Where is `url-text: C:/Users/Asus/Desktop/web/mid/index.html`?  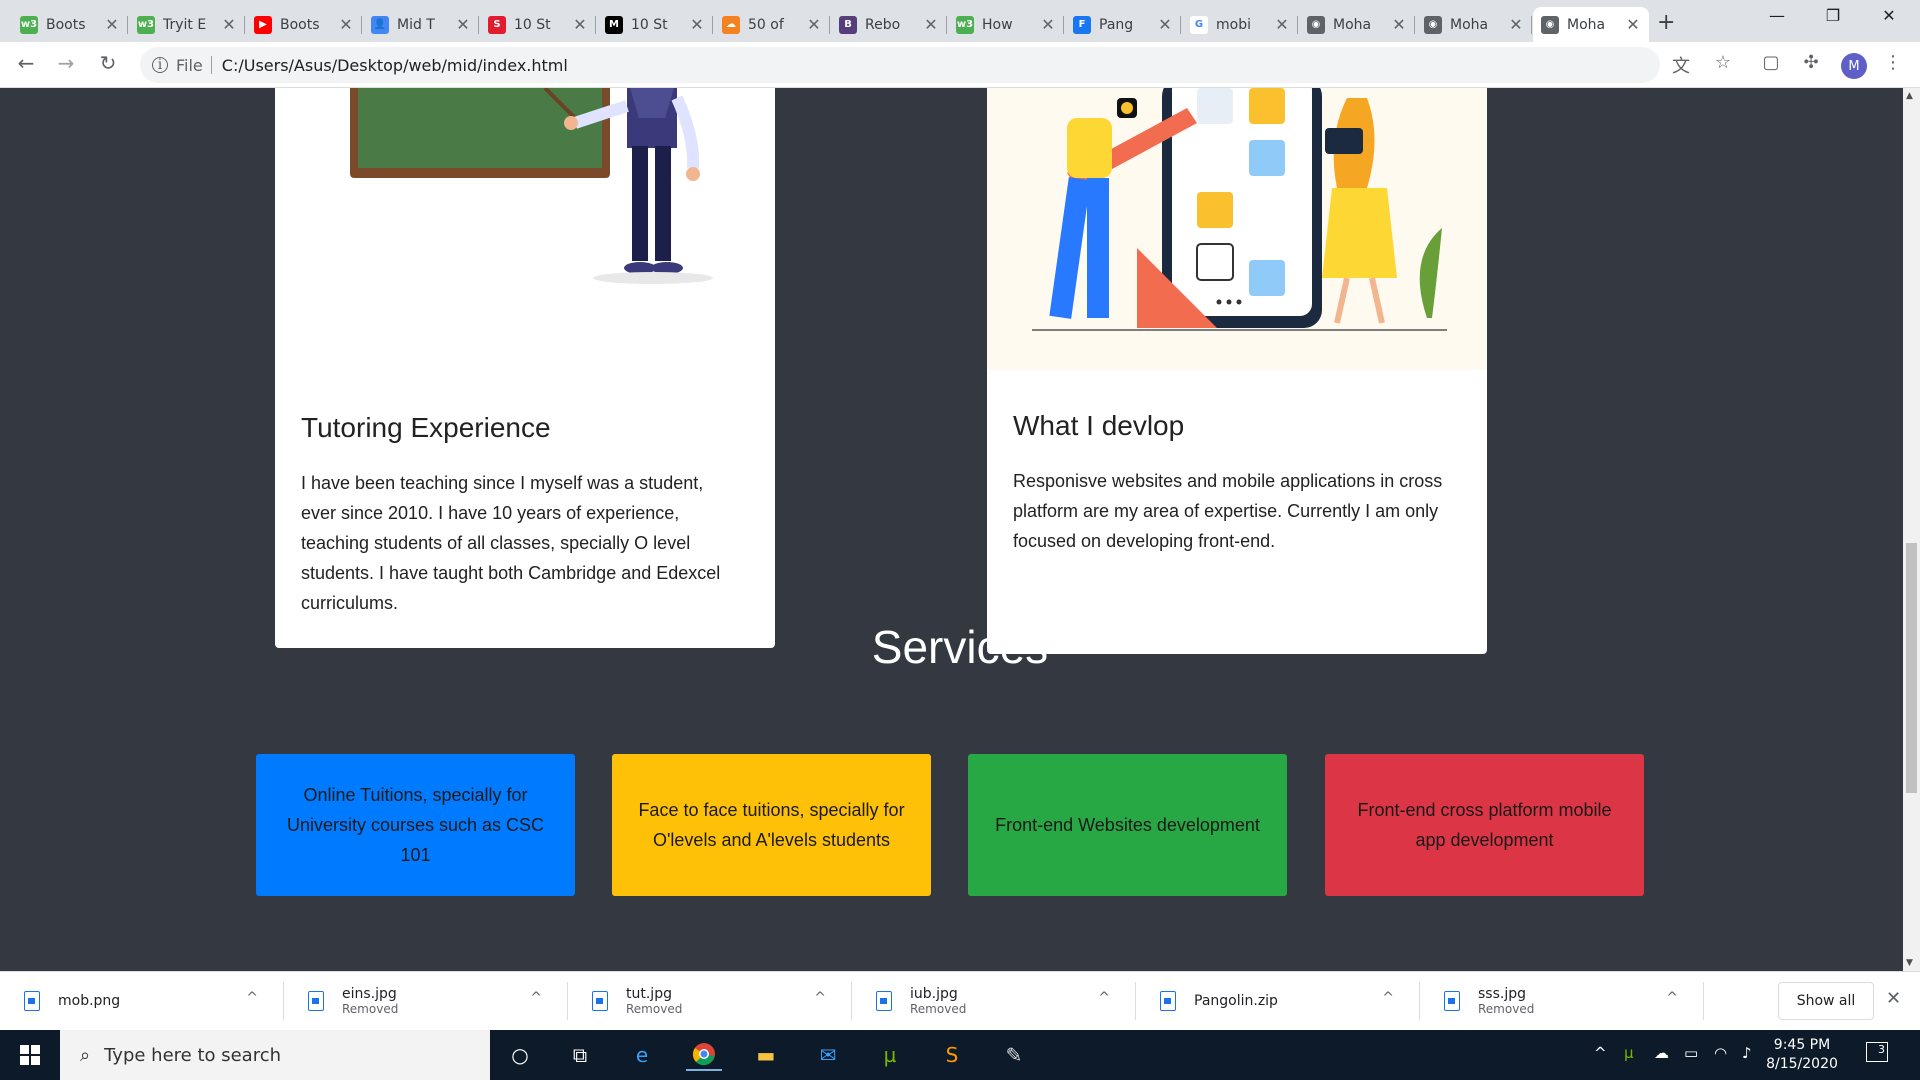
url-text: C:/Users/Asus/Desktop/web/mid/index.html is located at coordinates (395, 65).